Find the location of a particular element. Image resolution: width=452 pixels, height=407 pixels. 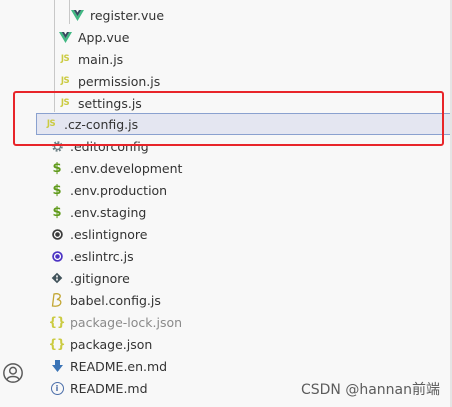

file-item-settings-js: JS settings.js is located at coordinates (244, 103).